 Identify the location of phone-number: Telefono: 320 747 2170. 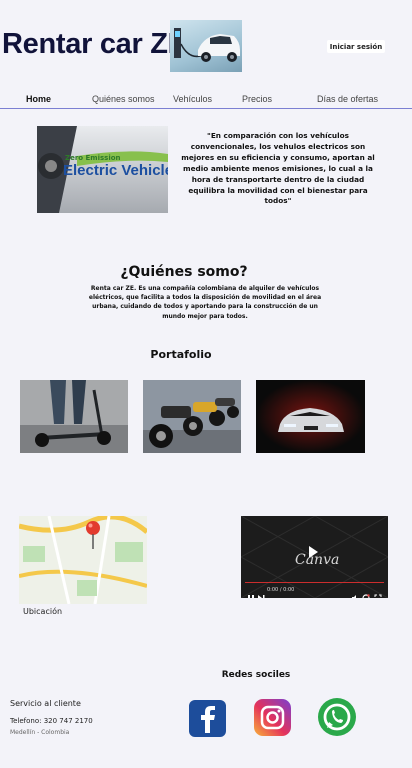
(51, 721).